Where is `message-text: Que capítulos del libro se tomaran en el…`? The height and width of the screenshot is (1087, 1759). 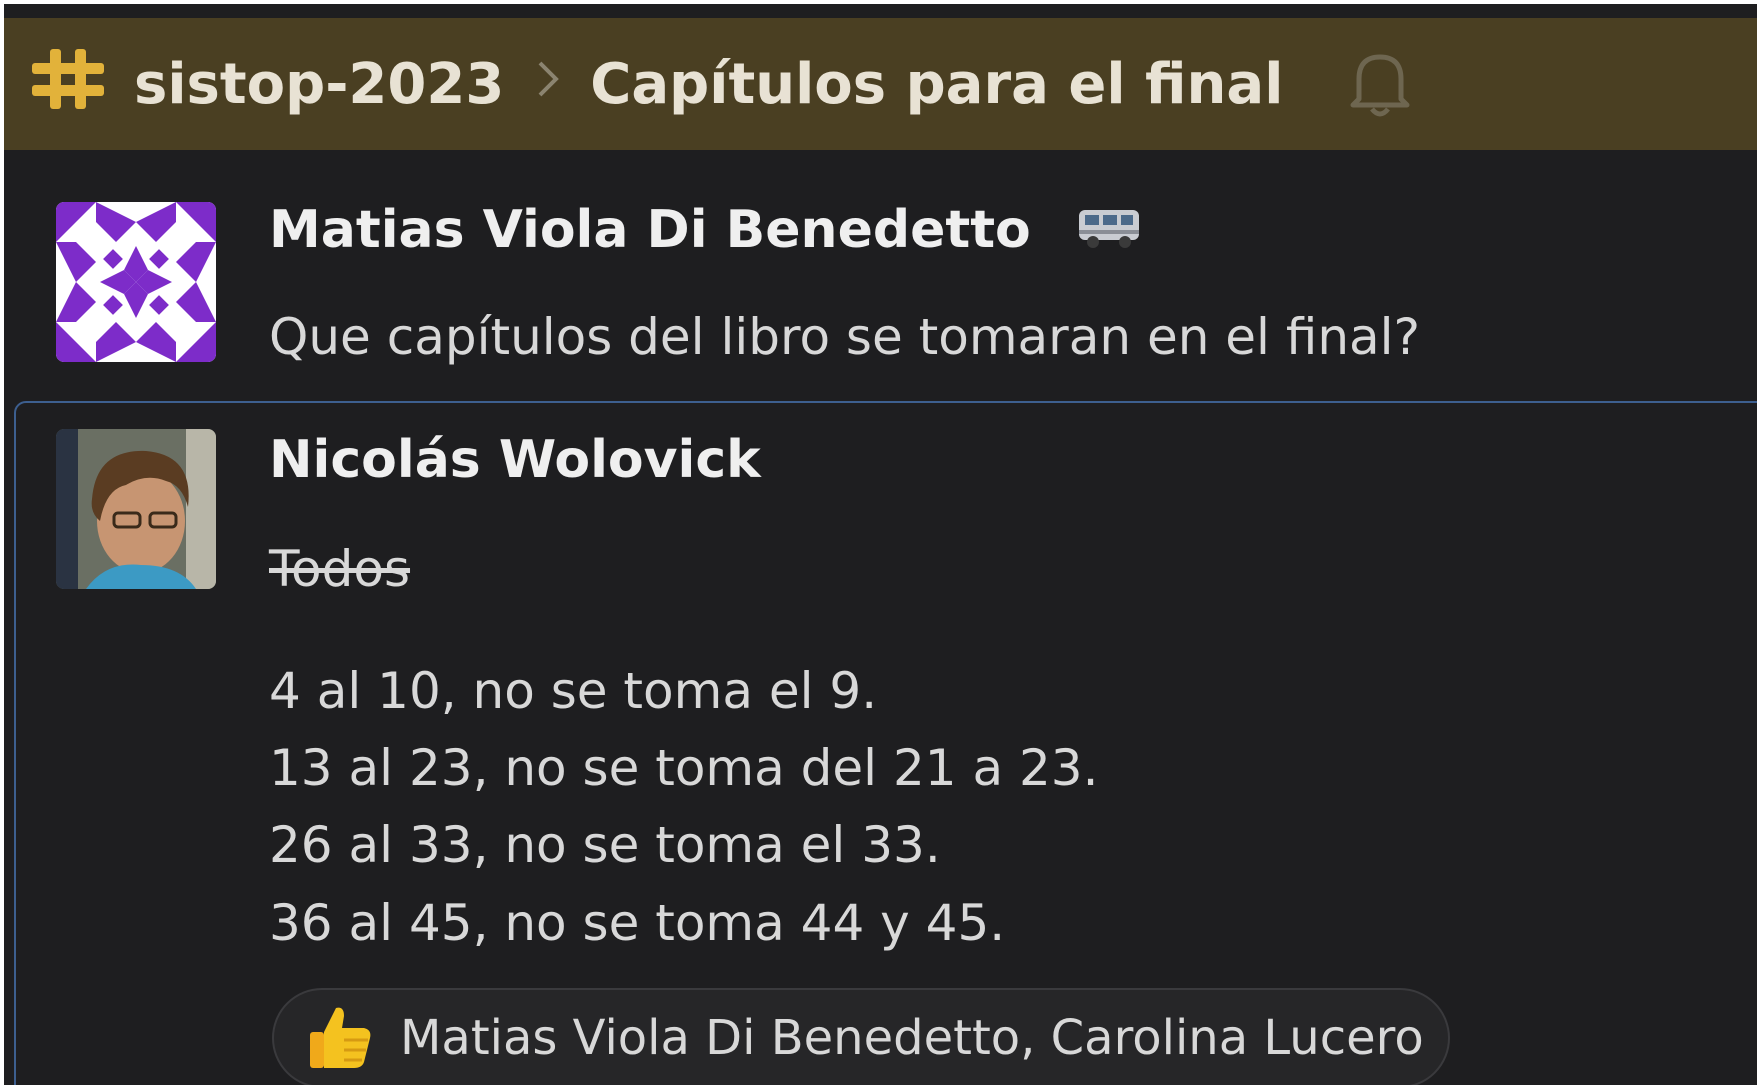 message-text: Que capítulos del libro se tomaran en el… is located at coordinates (845, 337).